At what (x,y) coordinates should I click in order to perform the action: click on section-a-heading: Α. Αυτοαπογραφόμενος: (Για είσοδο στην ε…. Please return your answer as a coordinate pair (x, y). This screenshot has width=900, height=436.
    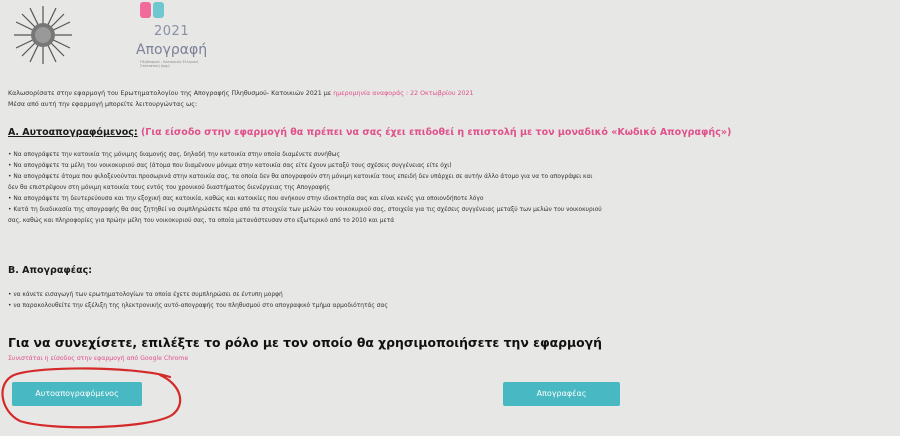
    Looking at the image, I should click on (369, 132).